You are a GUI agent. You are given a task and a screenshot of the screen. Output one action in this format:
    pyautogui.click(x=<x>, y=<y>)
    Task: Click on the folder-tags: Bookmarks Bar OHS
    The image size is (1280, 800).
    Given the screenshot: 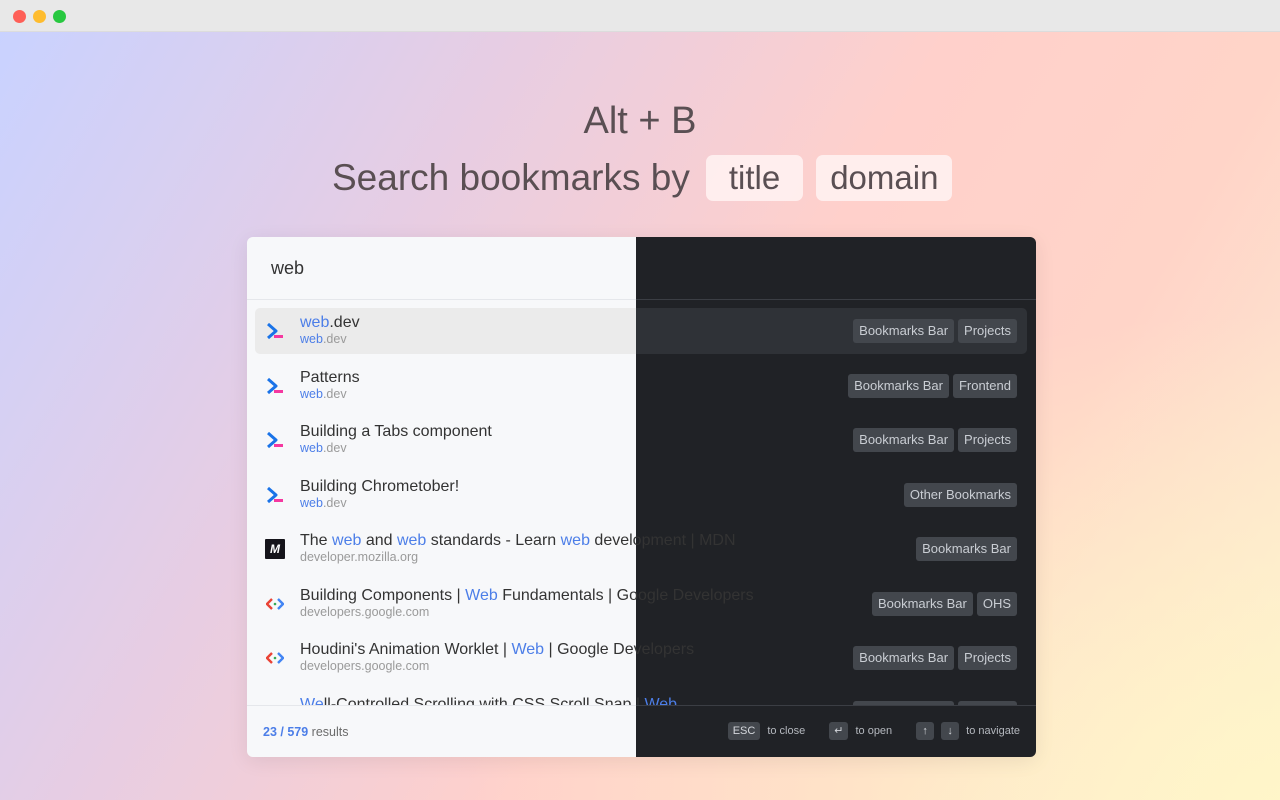 What is the action you would take?
    pyautogui.click(x=944, y=603)
    